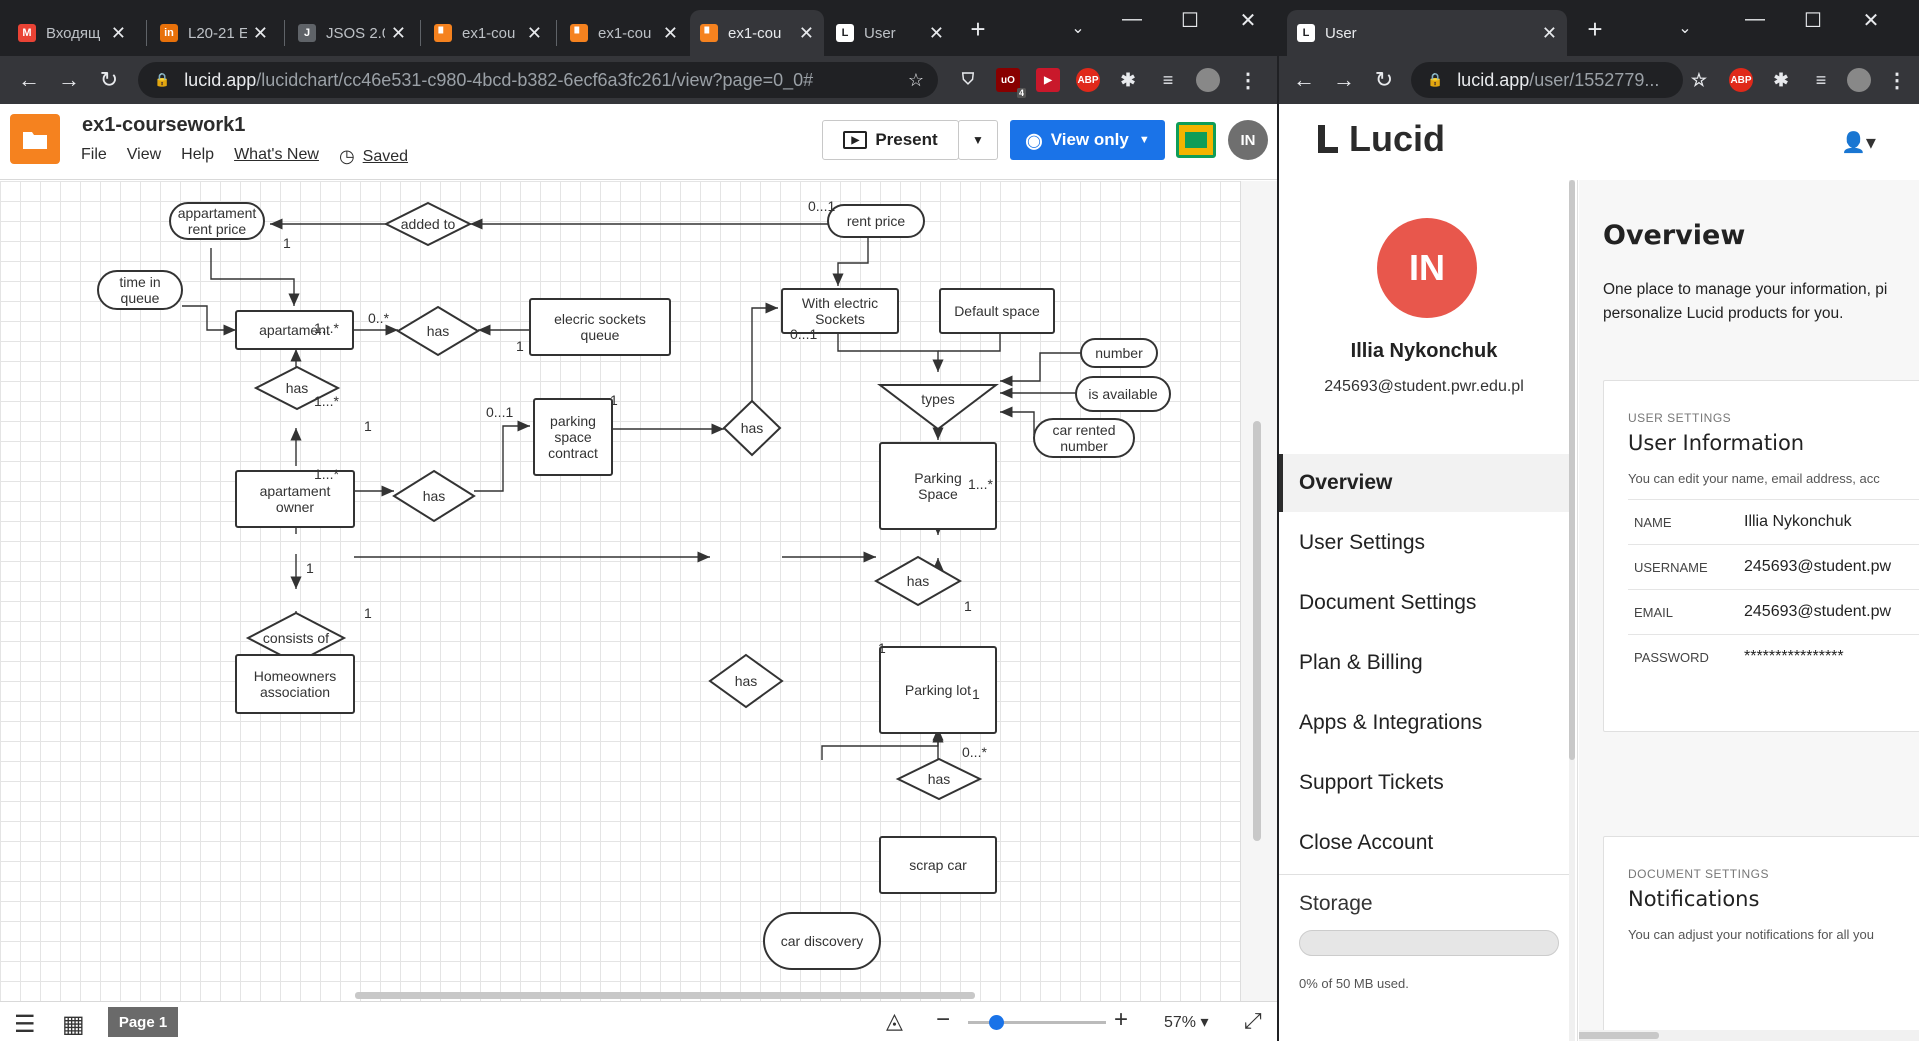 Image resolution: width=1919 pixels, height=1041 pixels. What do you see at coordinates (163, 125) in the screenshot?
I see `document-title: ex1-coursework1` at bounding box center [163, 125].